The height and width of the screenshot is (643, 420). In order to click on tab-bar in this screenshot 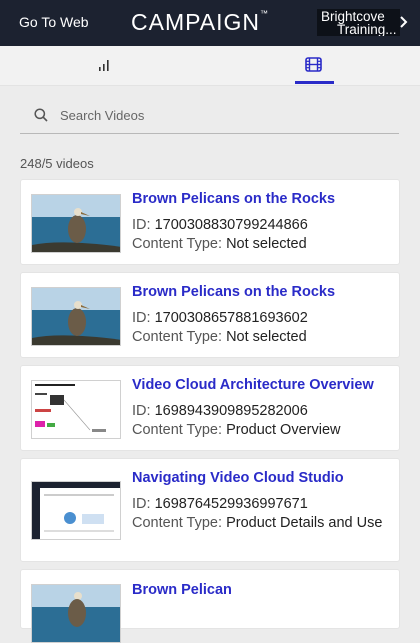, I will do `click(210, 66)`.